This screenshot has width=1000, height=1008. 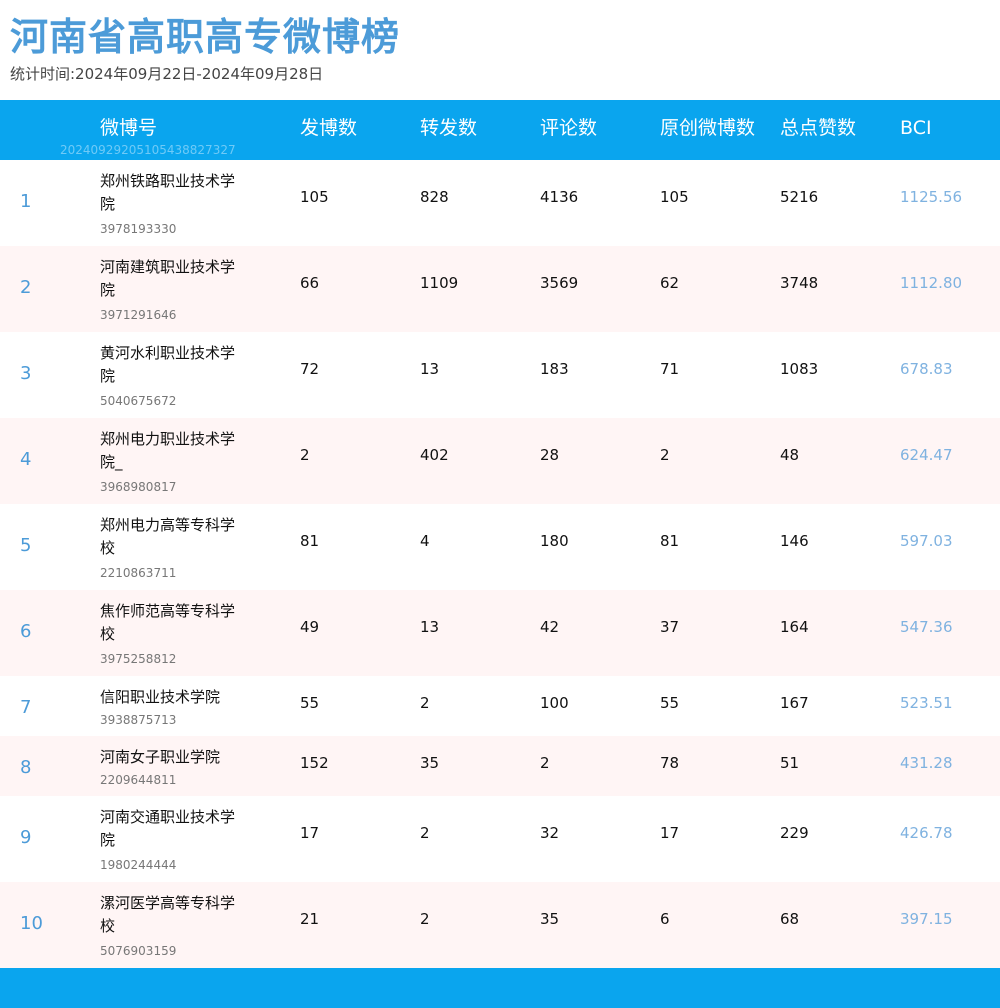 What do you see at coordinates (148, 150) in the screenshot?
I see `header-watermark-id: 20240929205105438827327` at bounding box center [148, 150].